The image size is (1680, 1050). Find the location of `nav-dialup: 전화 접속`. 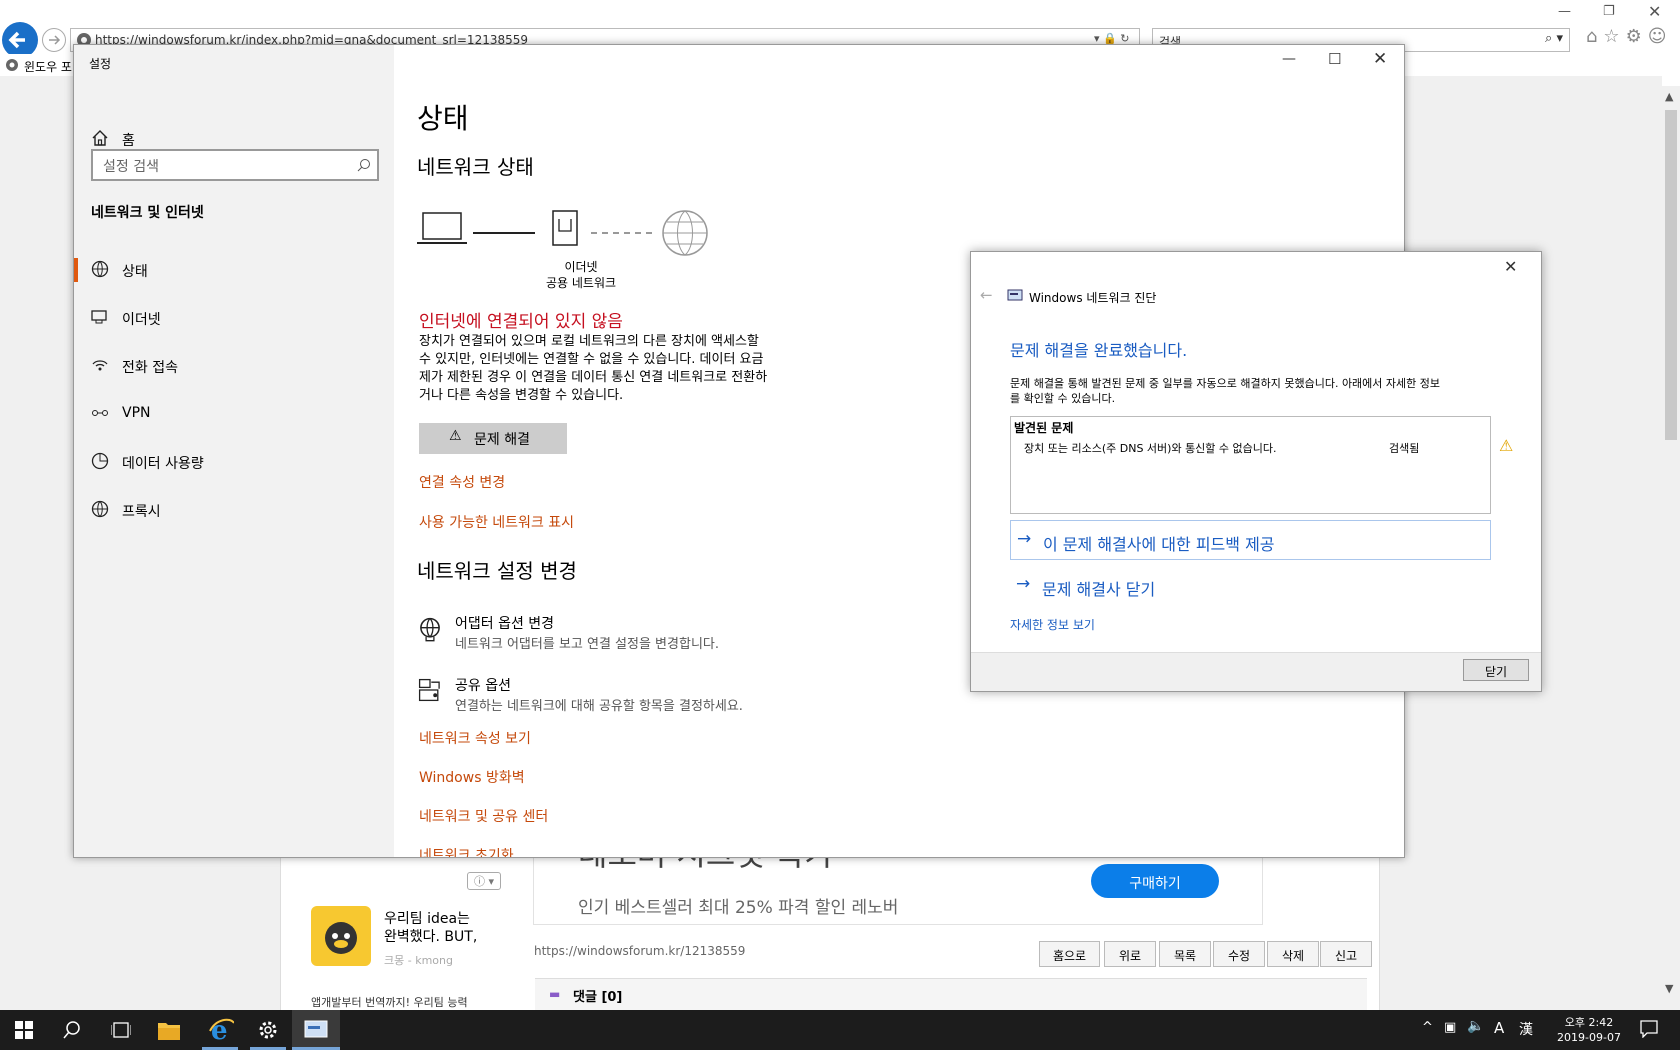

nav-dialup: 전화 접속 is located at coordinates (234, 366).